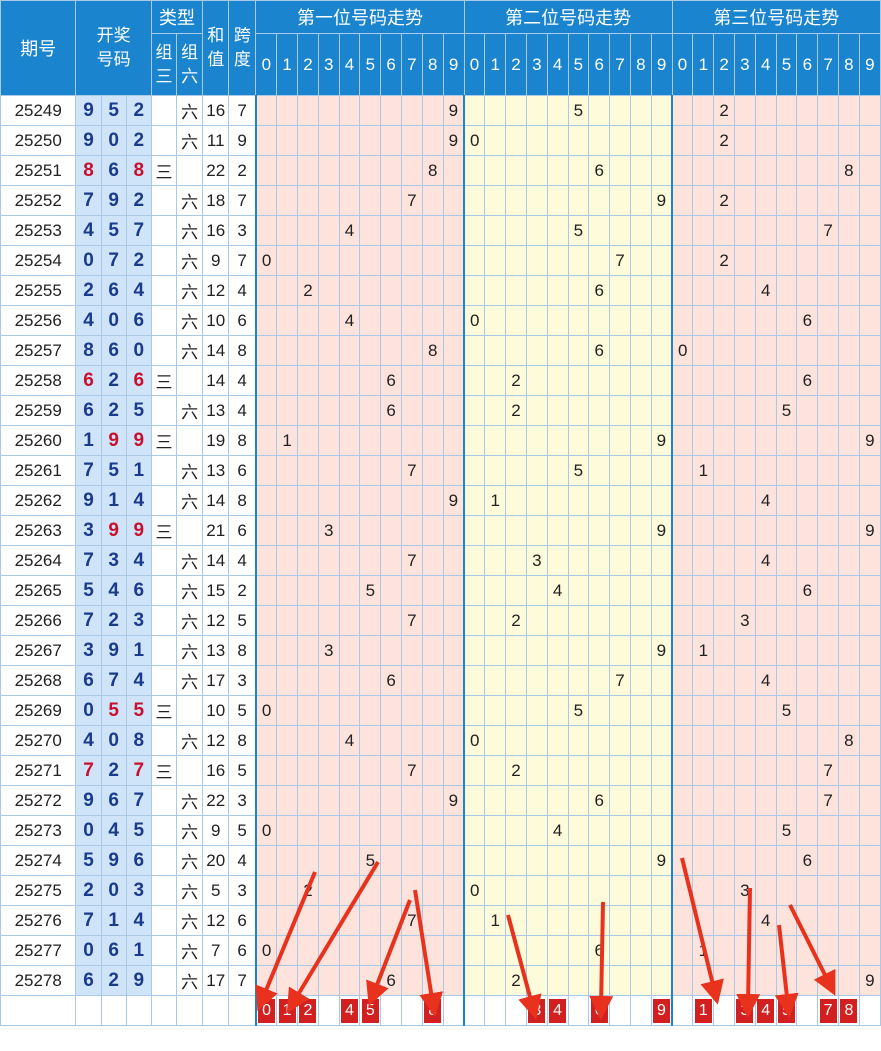 The image size is (881, 1051). I want to click on issue-cell: 25270, so click(38, 740).